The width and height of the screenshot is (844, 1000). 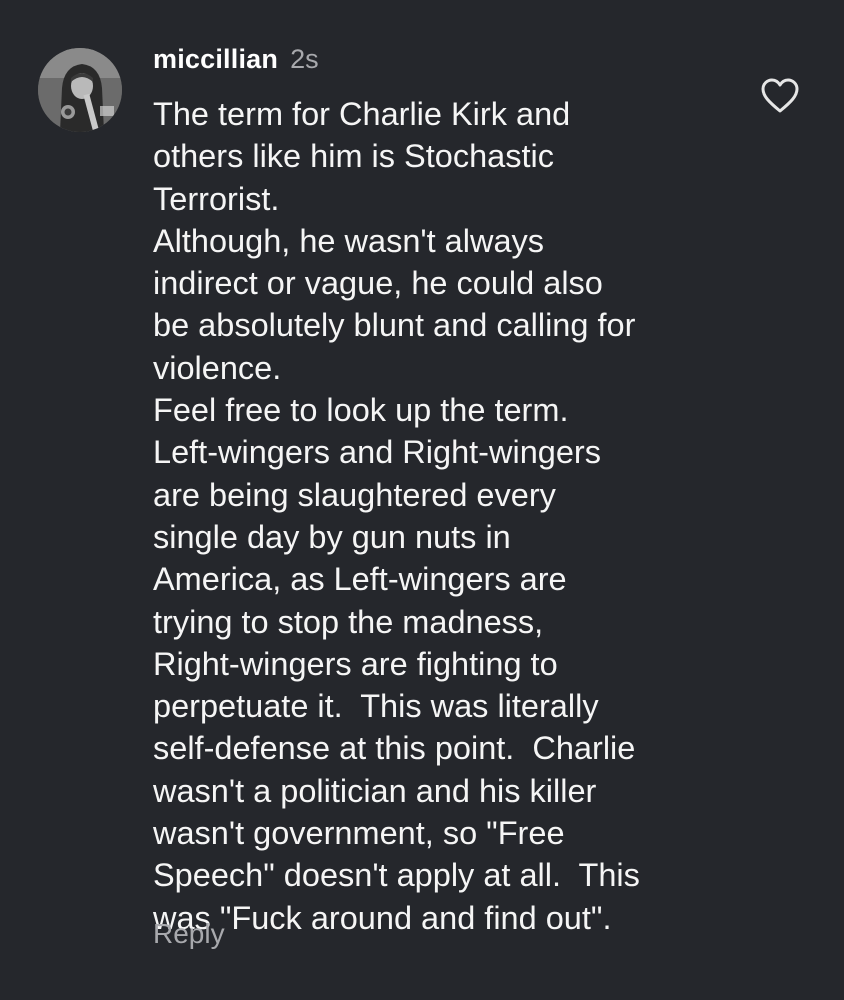 What do you see at coordinates (304, 59) in the screenshot?
I see `timestamp: 2s` at bounding box center [304, 59].